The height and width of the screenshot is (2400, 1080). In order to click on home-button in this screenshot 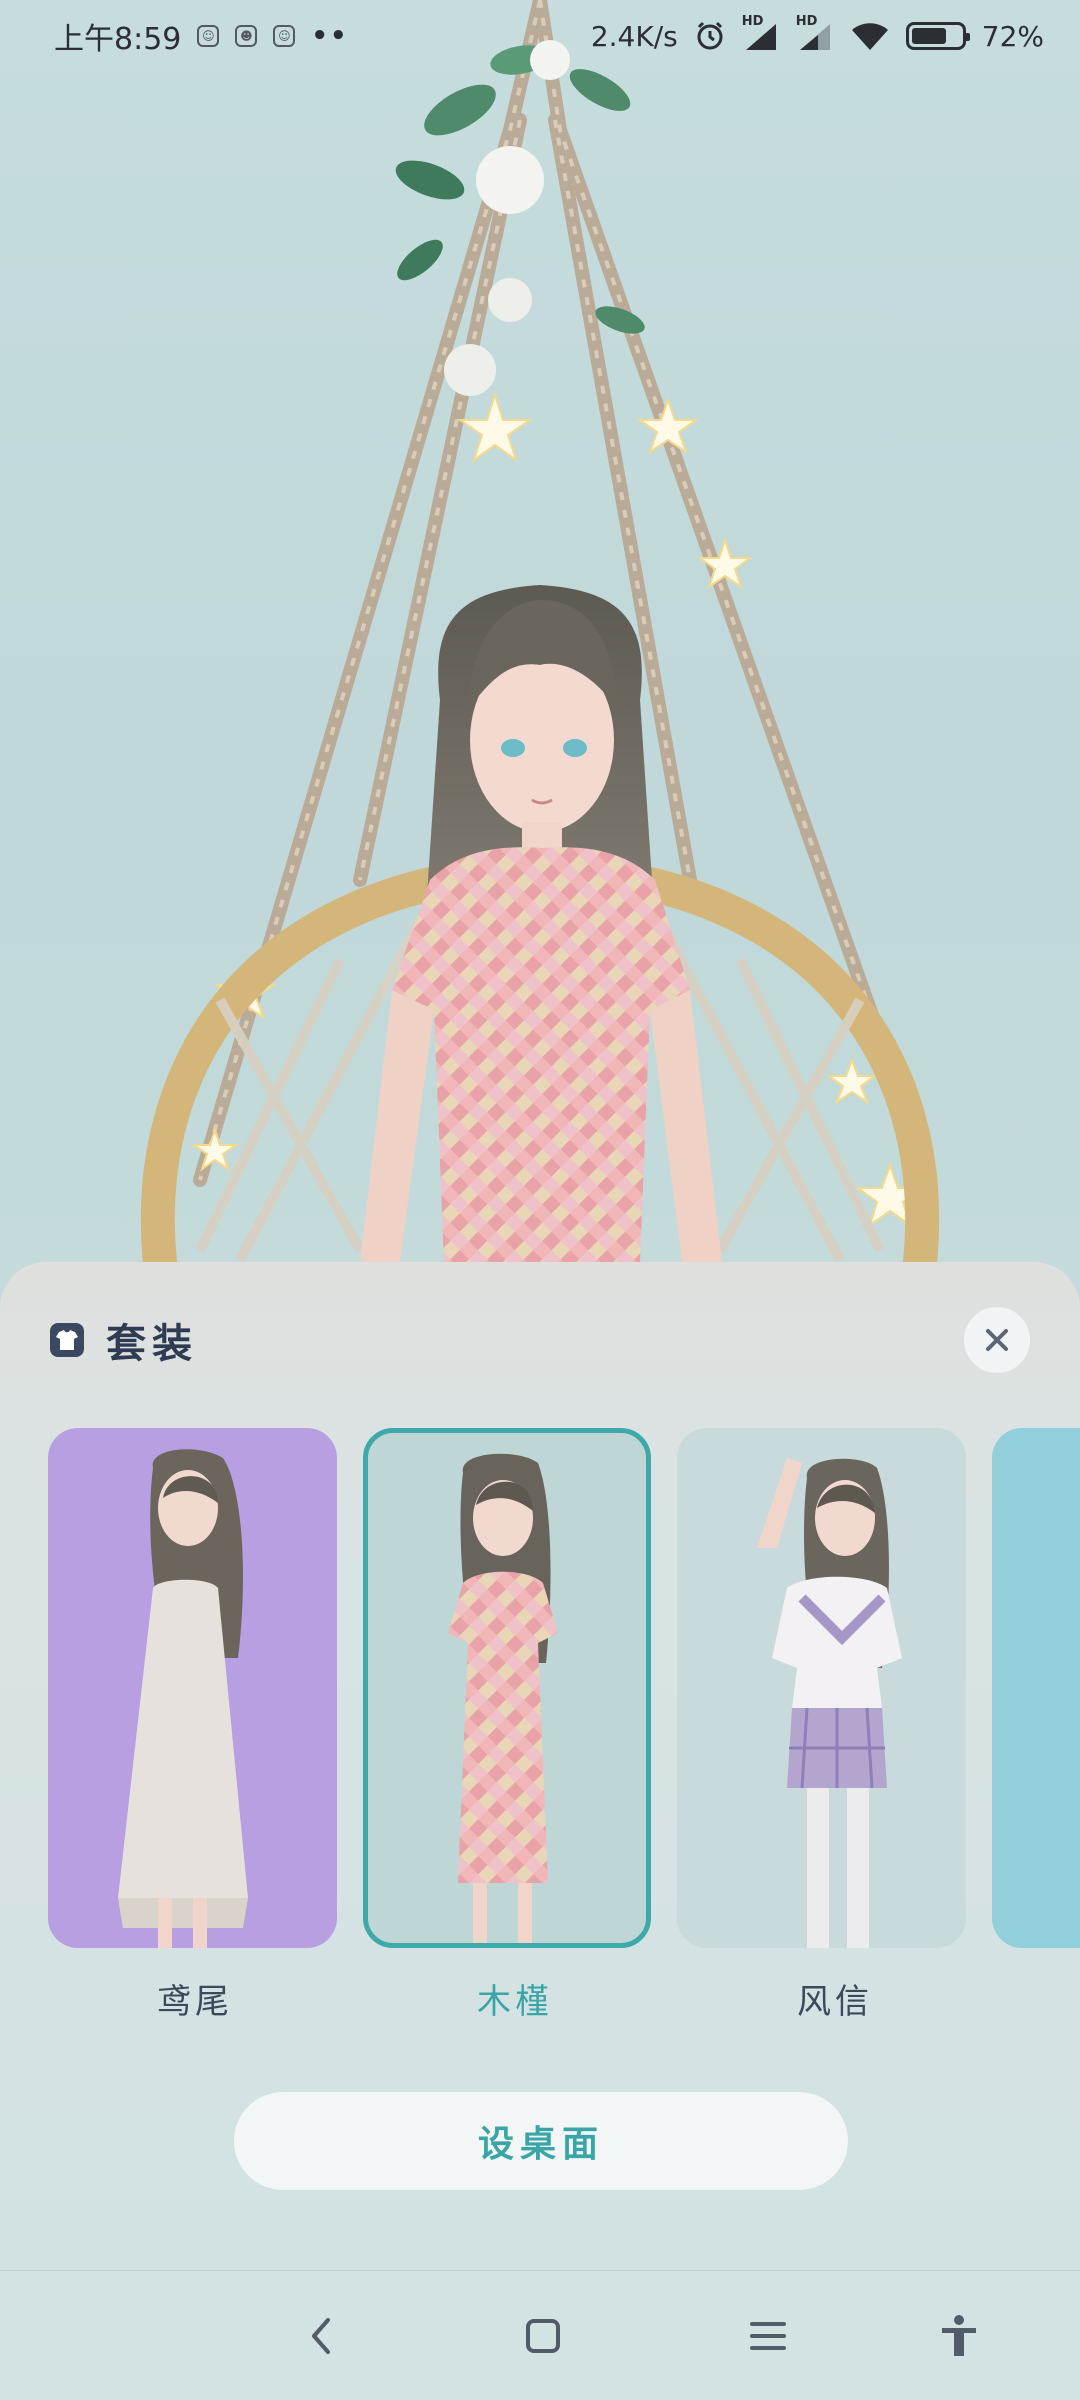, I will do `click(543, 2336)`.